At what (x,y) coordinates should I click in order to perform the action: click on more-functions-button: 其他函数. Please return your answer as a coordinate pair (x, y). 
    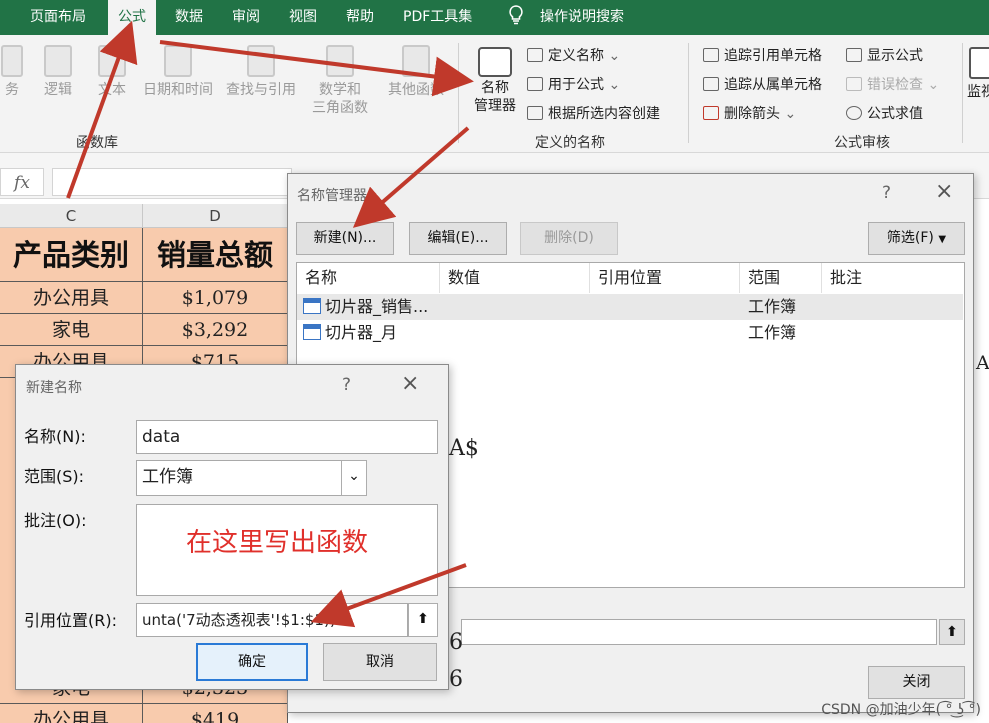
    Looking at the image, I should click on (416, 72).